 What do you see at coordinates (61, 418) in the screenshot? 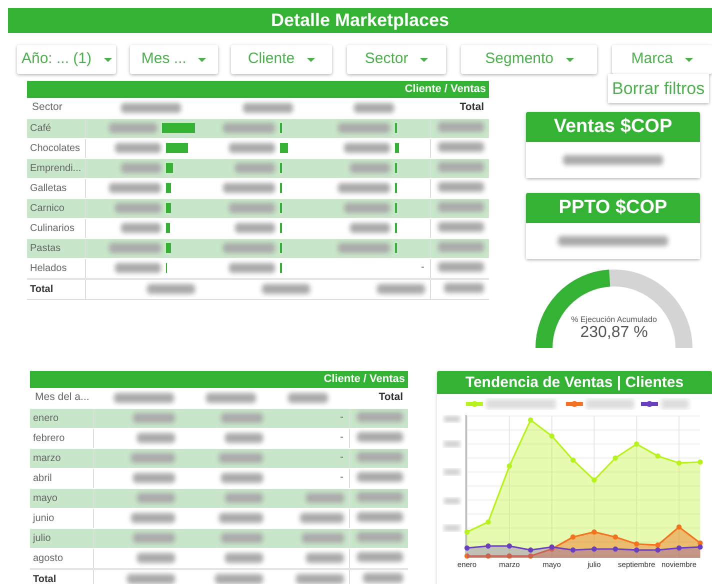
I see `row-label: enero` at bounding box center [61, 418].